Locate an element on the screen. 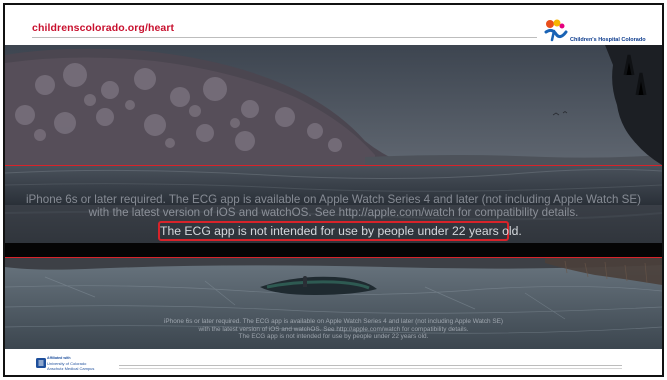 The height and width of the screenshot is (380, 667). affiliation-label: Affiliated with is located at coordinates (59, 358).